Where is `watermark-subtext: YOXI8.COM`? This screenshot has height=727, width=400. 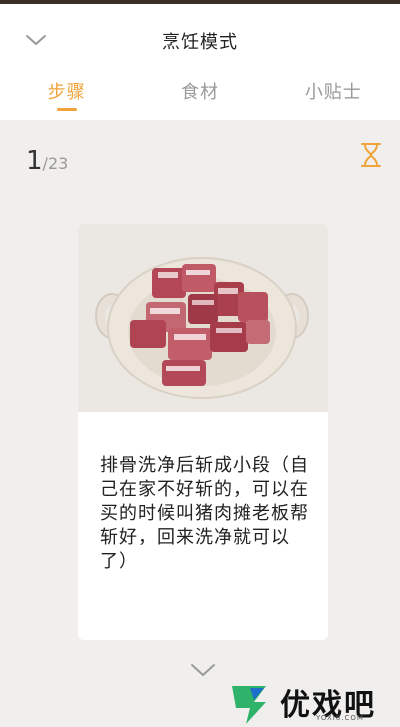 watermark-subtext: YOXI8.COM is located at coordinates (340, 718).